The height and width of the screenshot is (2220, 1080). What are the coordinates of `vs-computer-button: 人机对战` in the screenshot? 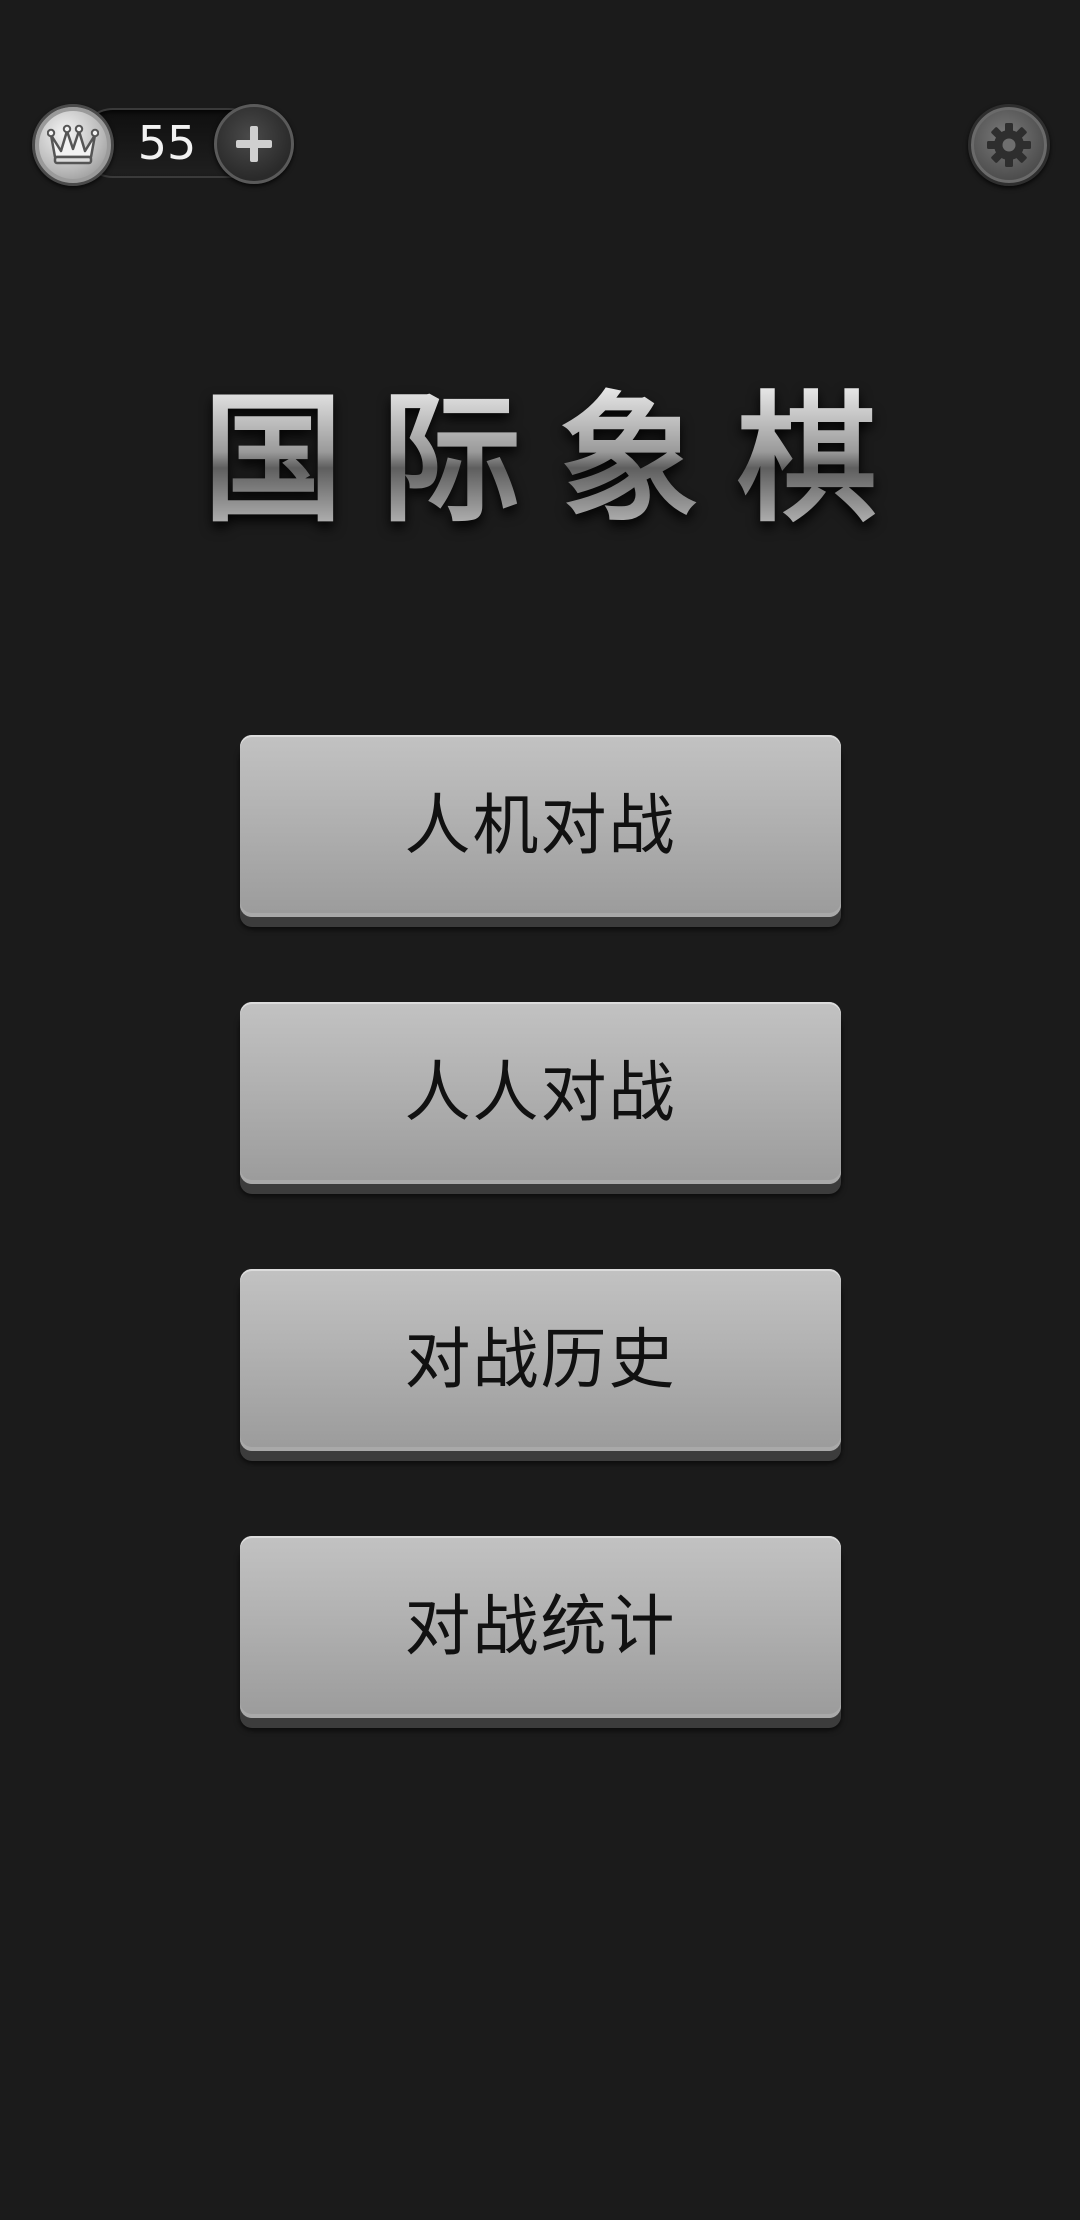 It's located at (540, 826).